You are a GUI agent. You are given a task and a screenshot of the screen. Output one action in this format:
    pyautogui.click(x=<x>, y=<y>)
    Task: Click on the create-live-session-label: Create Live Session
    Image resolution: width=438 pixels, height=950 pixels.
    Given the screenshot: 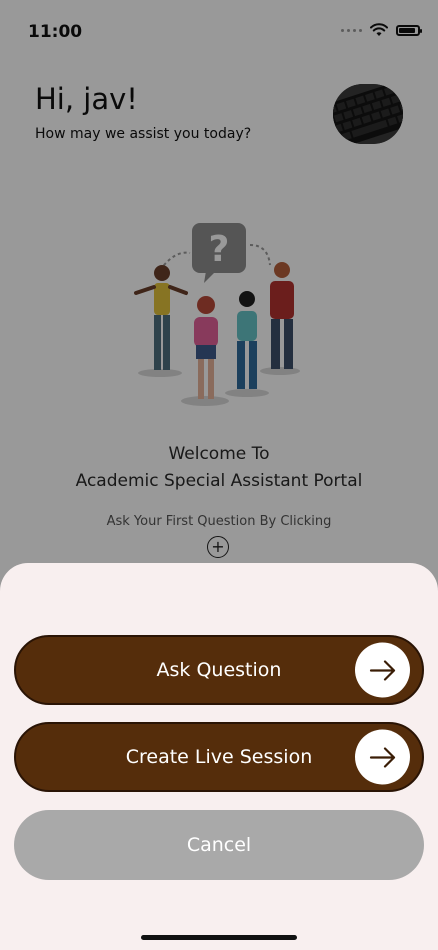 What is the action you would take?
    pyautogui.click(x=219, y=757)
    